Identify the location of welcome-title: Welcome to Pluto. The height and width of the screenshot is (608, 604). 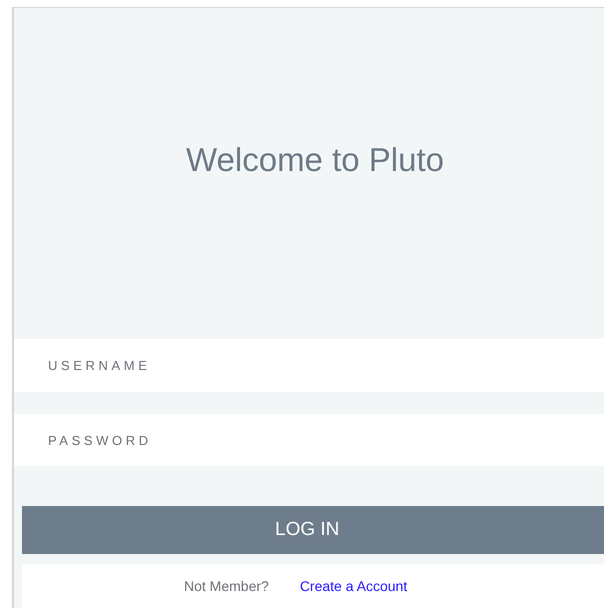
(315, 160).